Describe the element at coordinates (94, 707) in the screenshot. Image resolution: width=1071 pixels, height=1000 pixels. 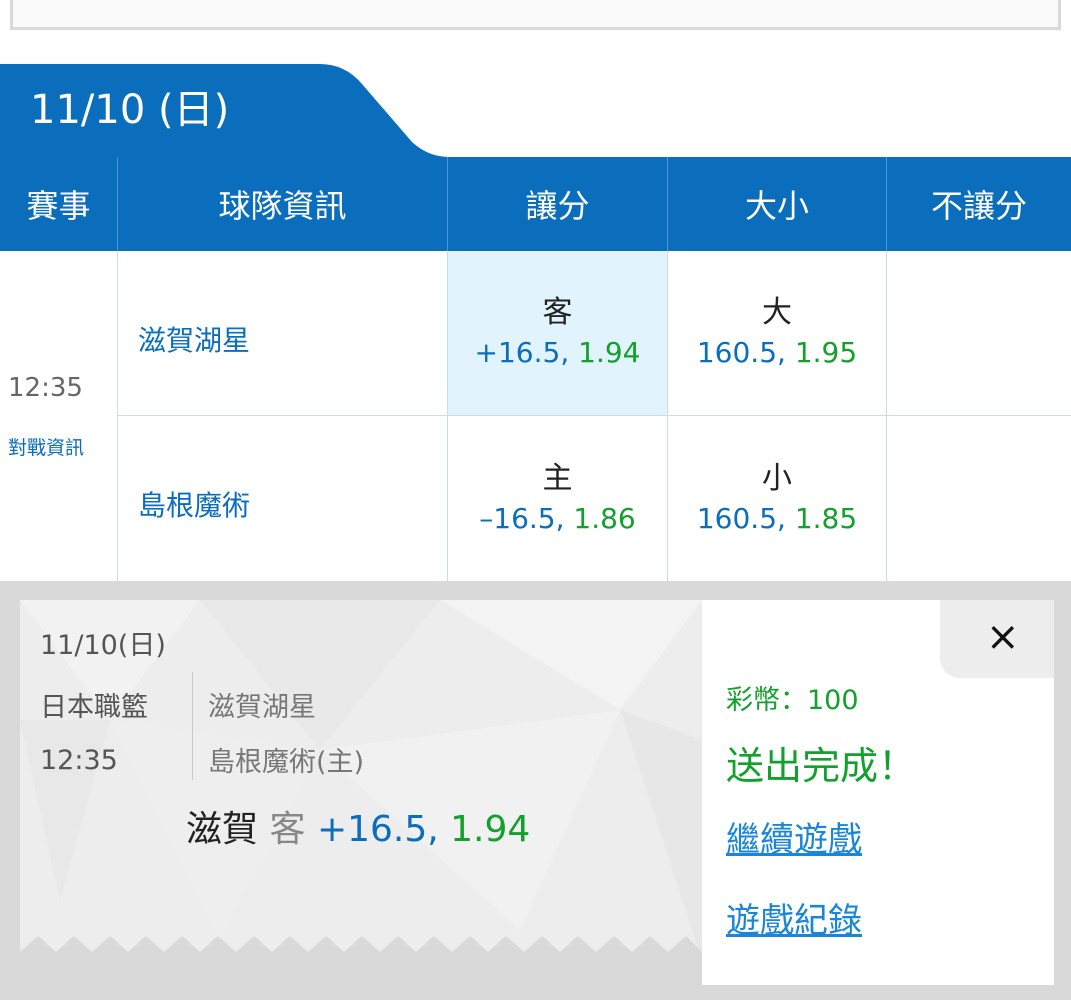
I see `slip-league: 日本職籃` at that location.